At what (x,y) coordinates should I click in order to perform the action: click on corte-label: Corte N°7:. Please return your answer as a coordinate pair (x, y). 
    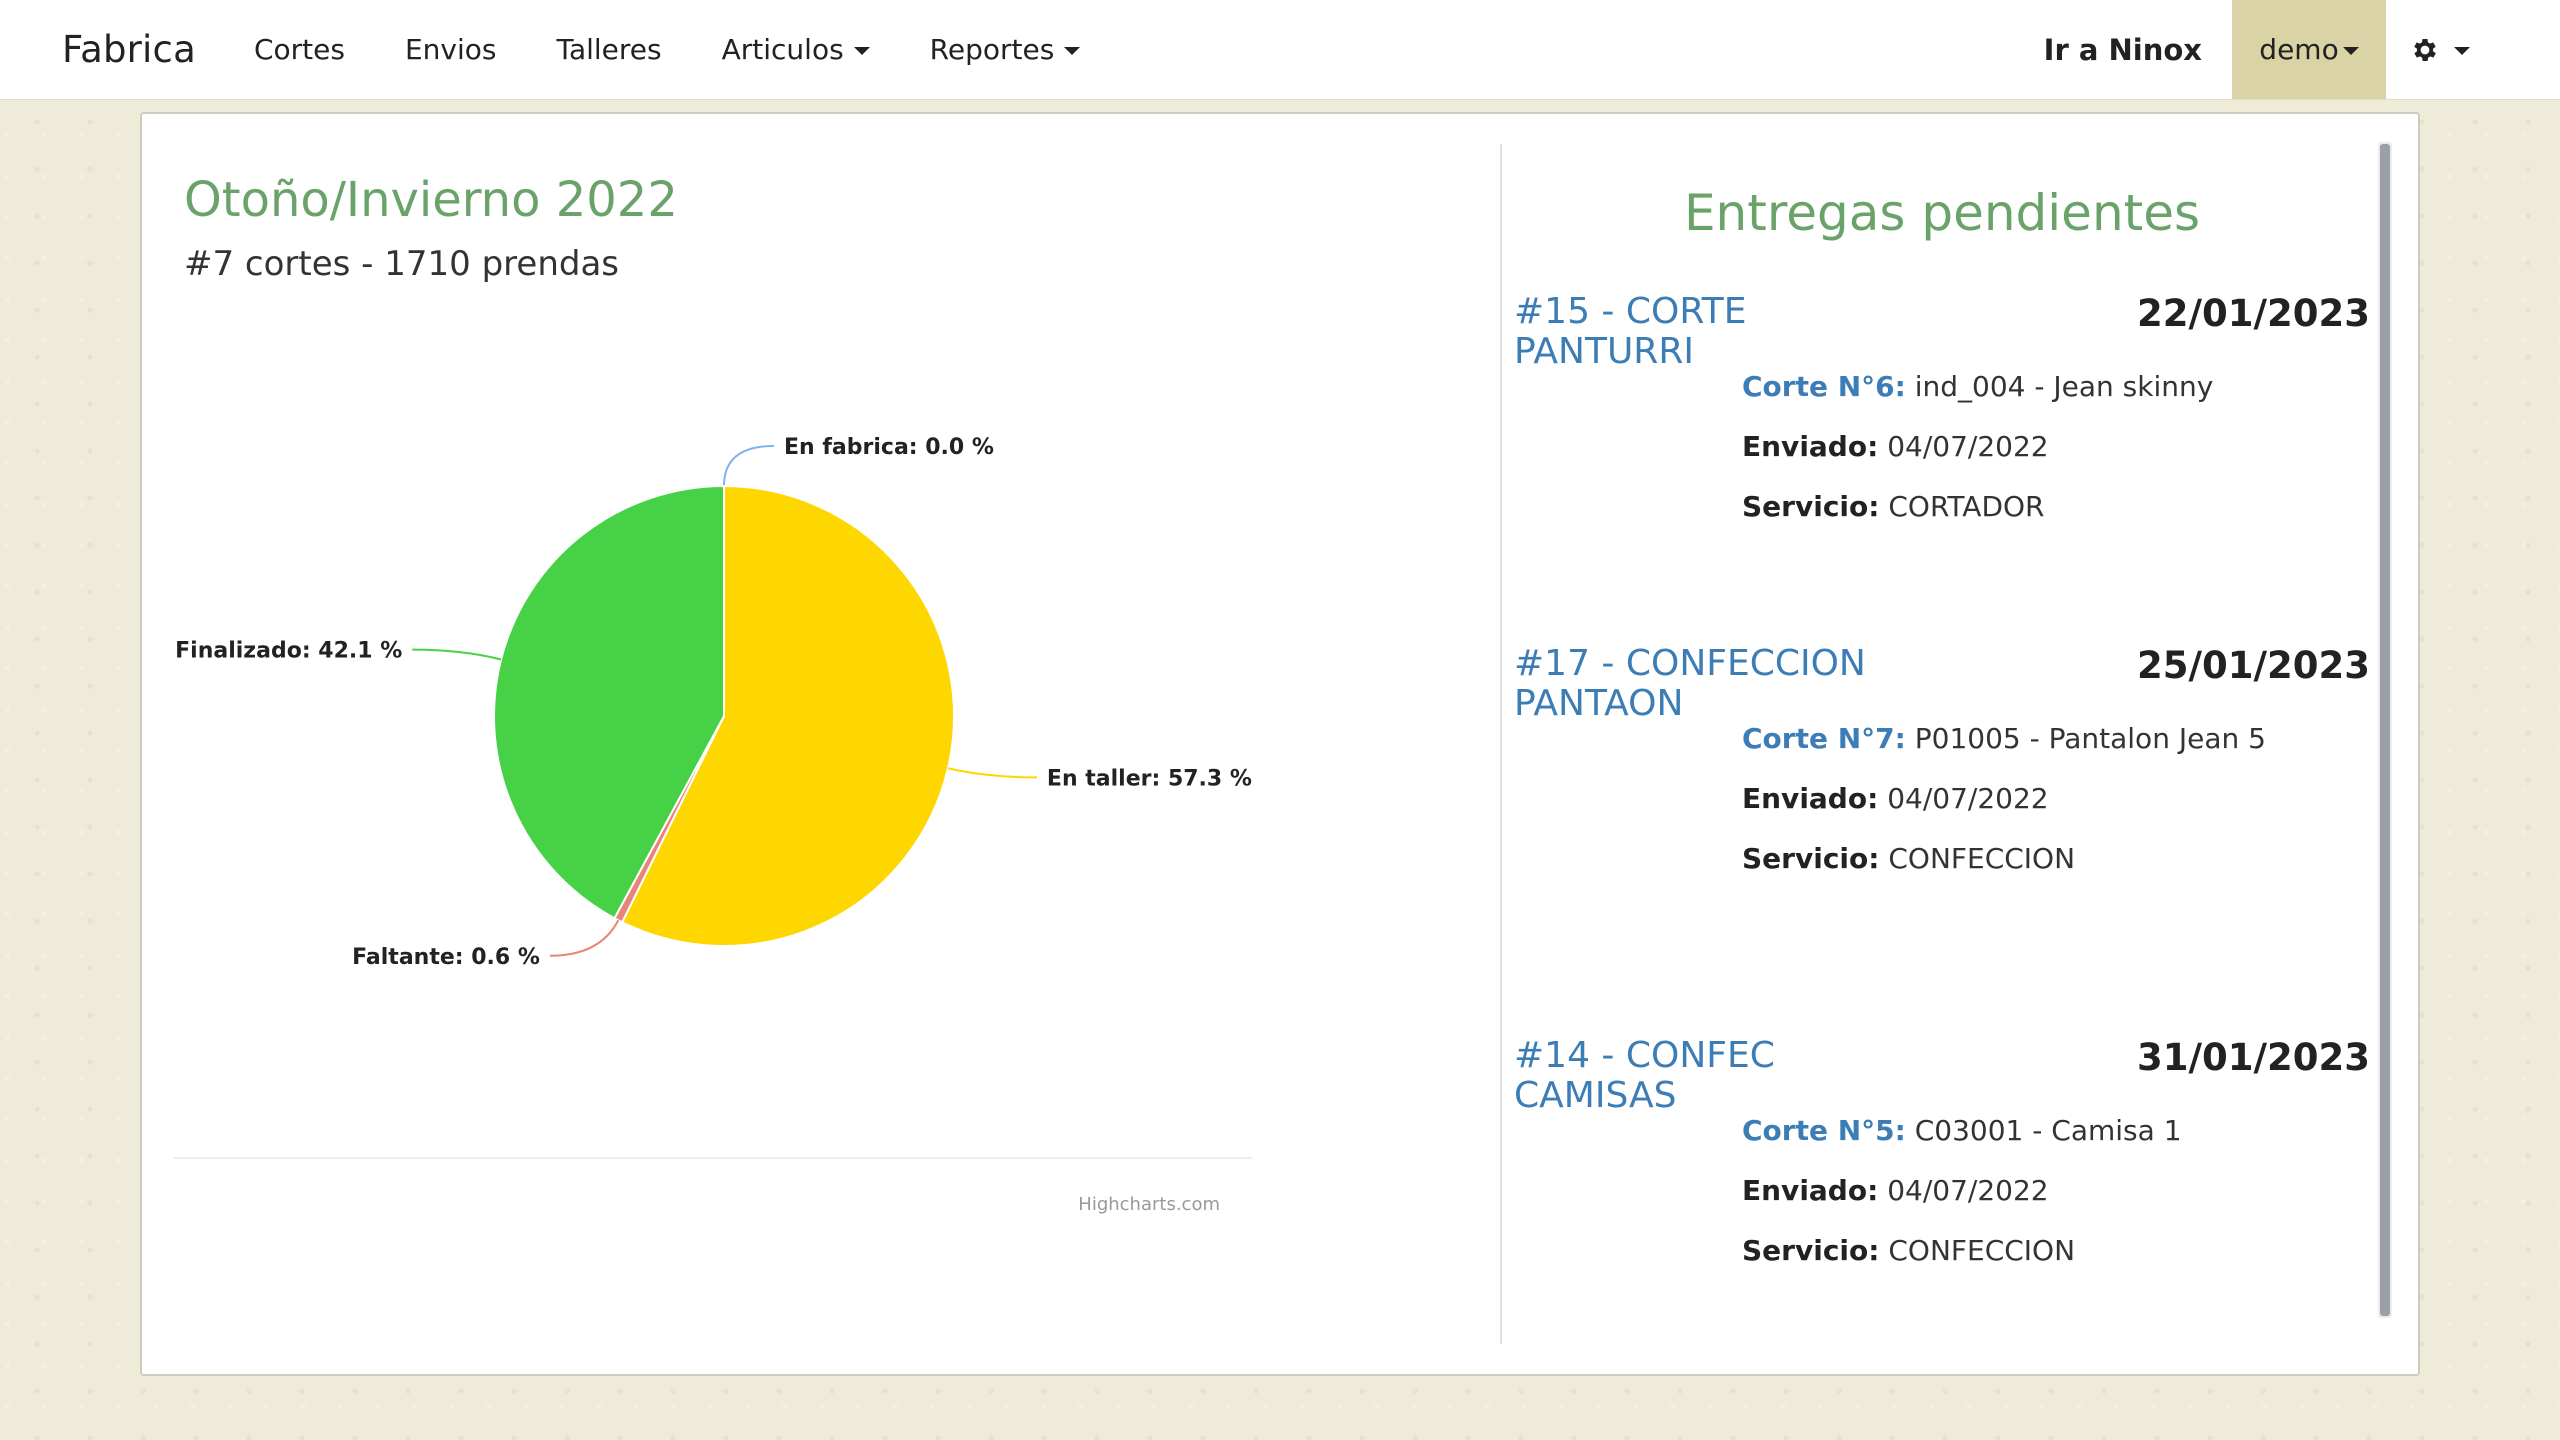
    Looking at the image, I should click on (1824, 738).